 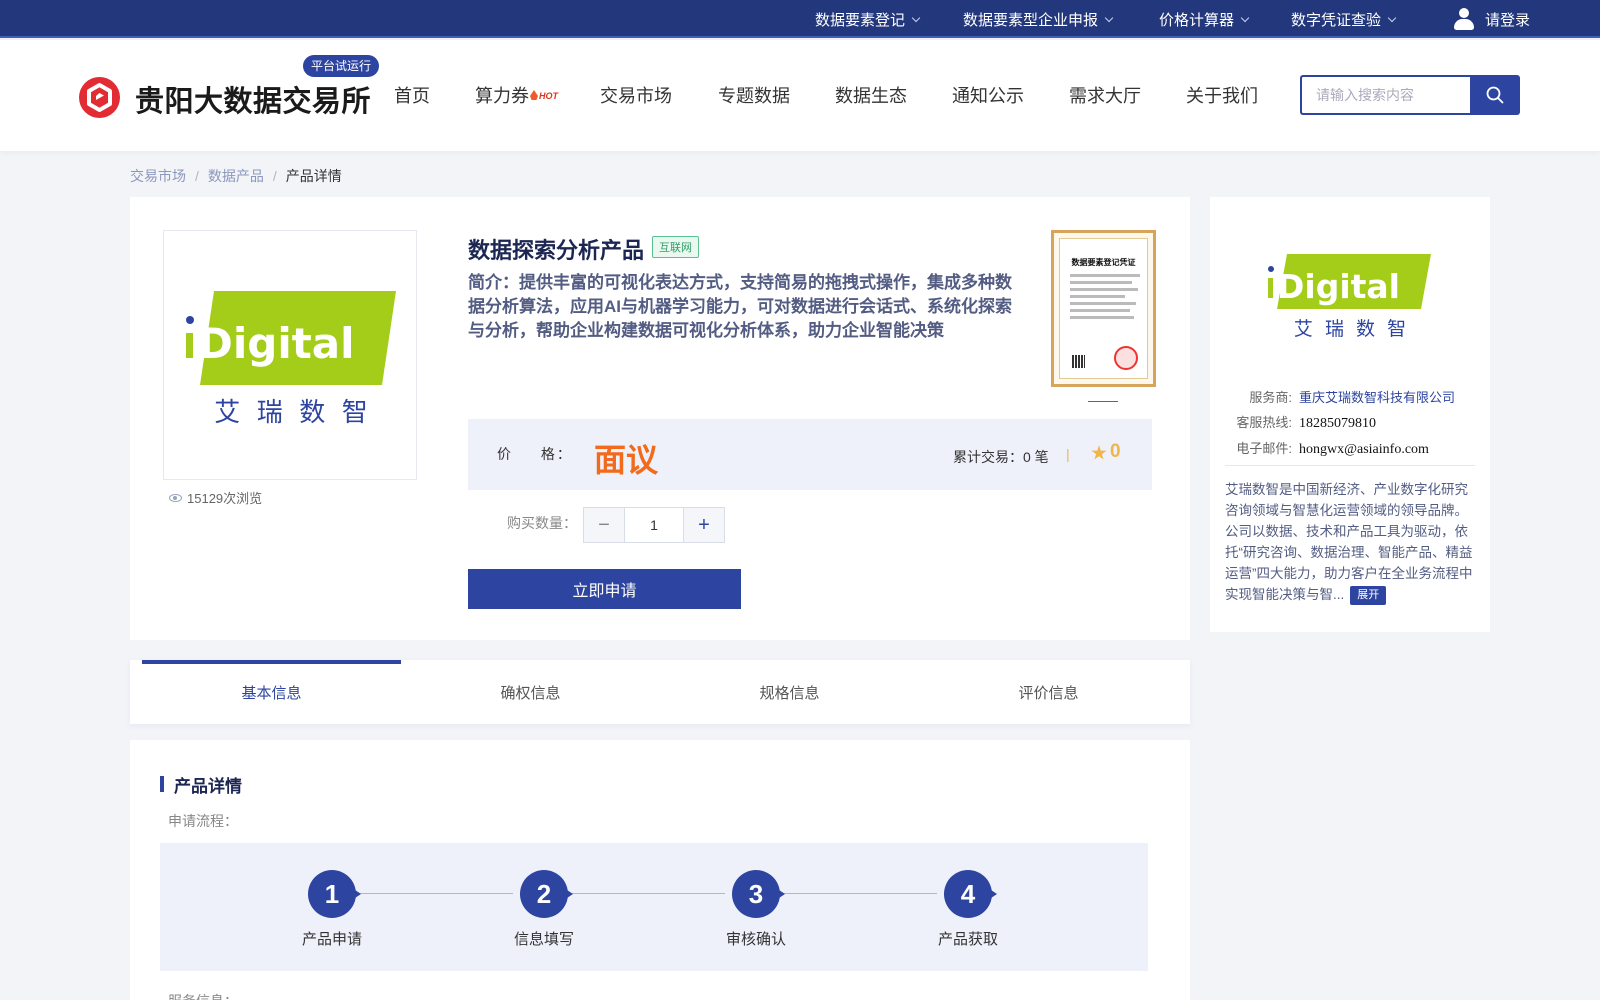 What do you see at coordinates (203, 821) in the screenshot?
I see `flow-label: 申请流程：` at bounding box center [203, 821].